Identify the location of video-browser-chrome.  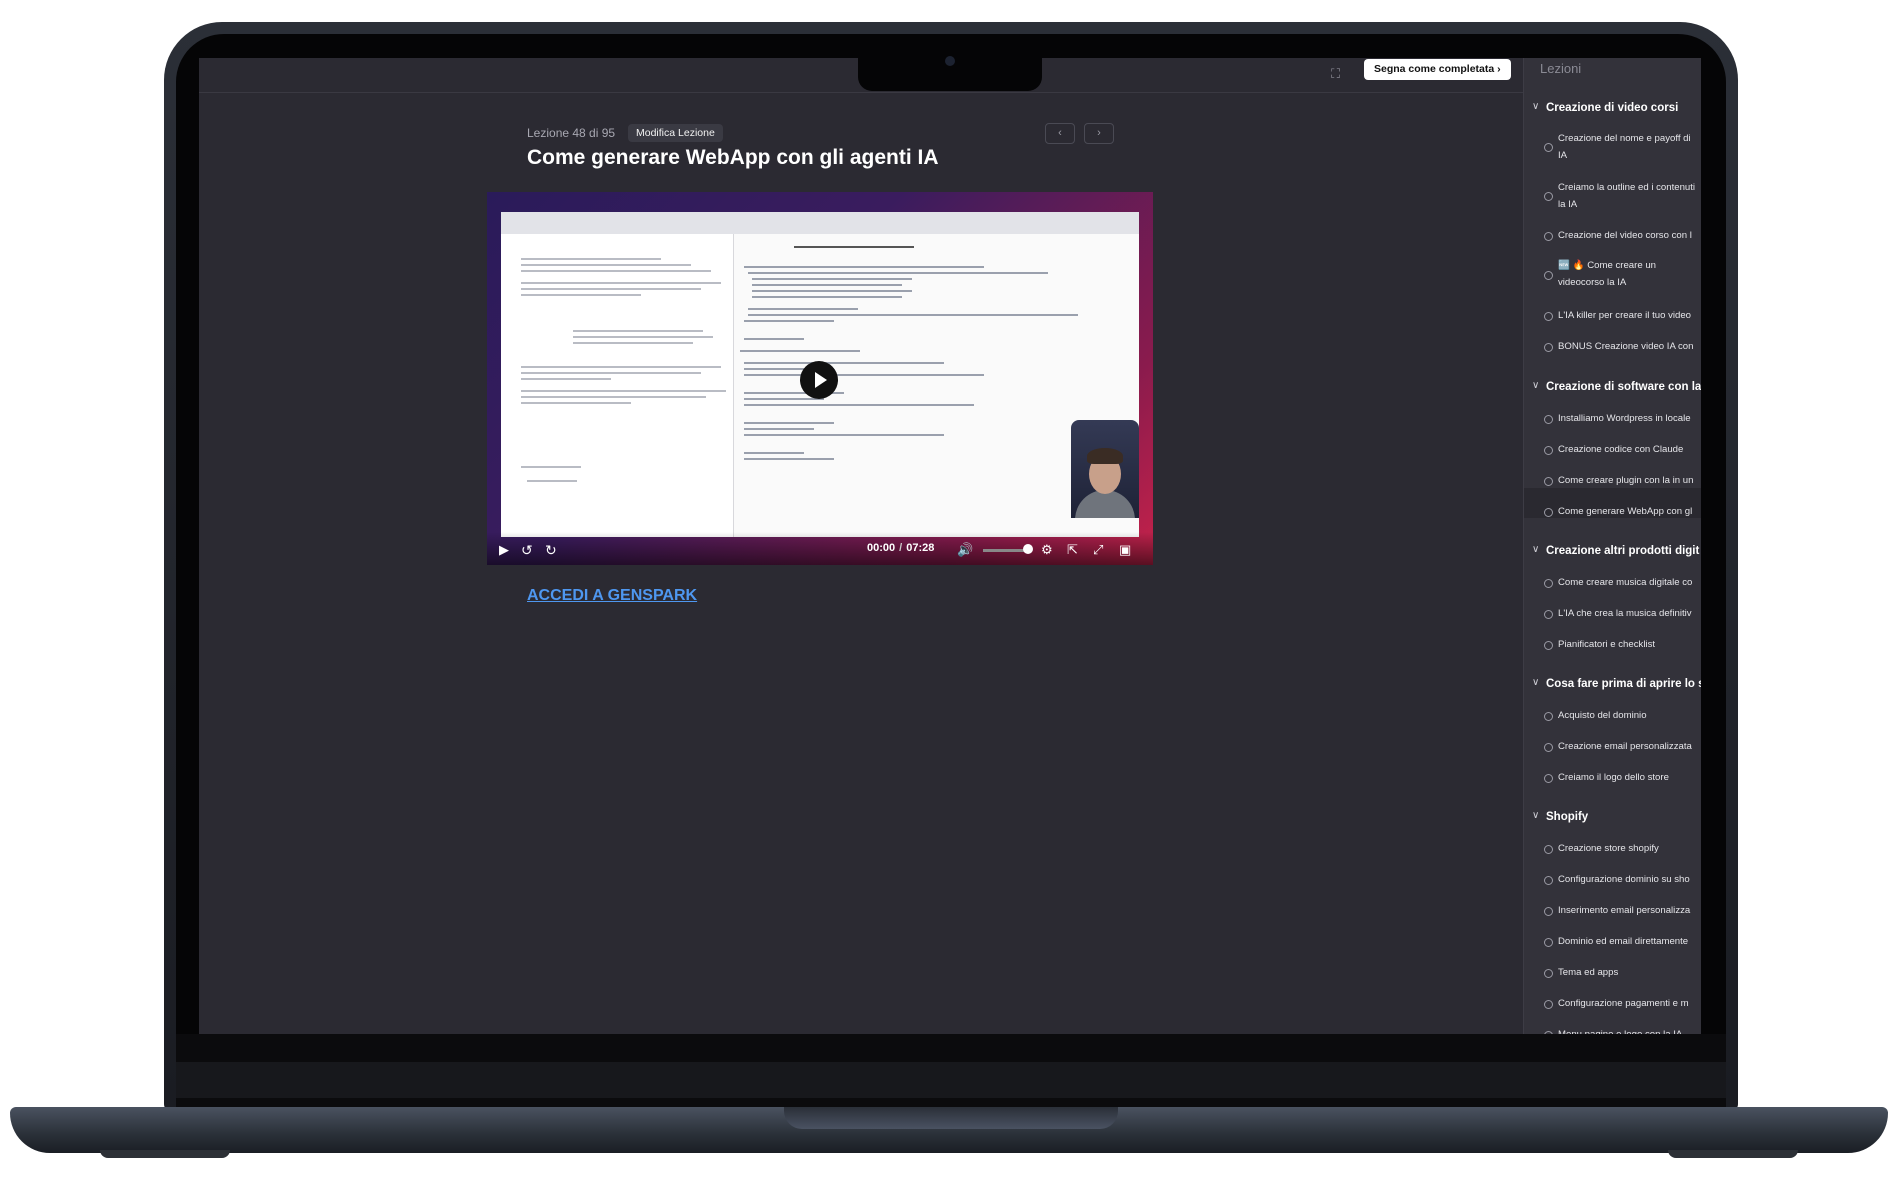
(820, 223).